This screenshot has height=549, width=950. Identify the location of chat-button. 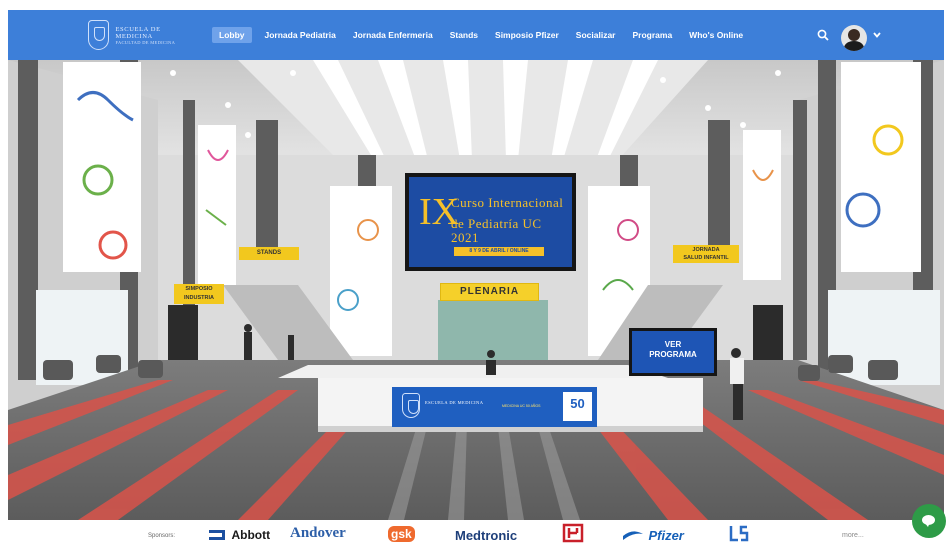
(929, 521).